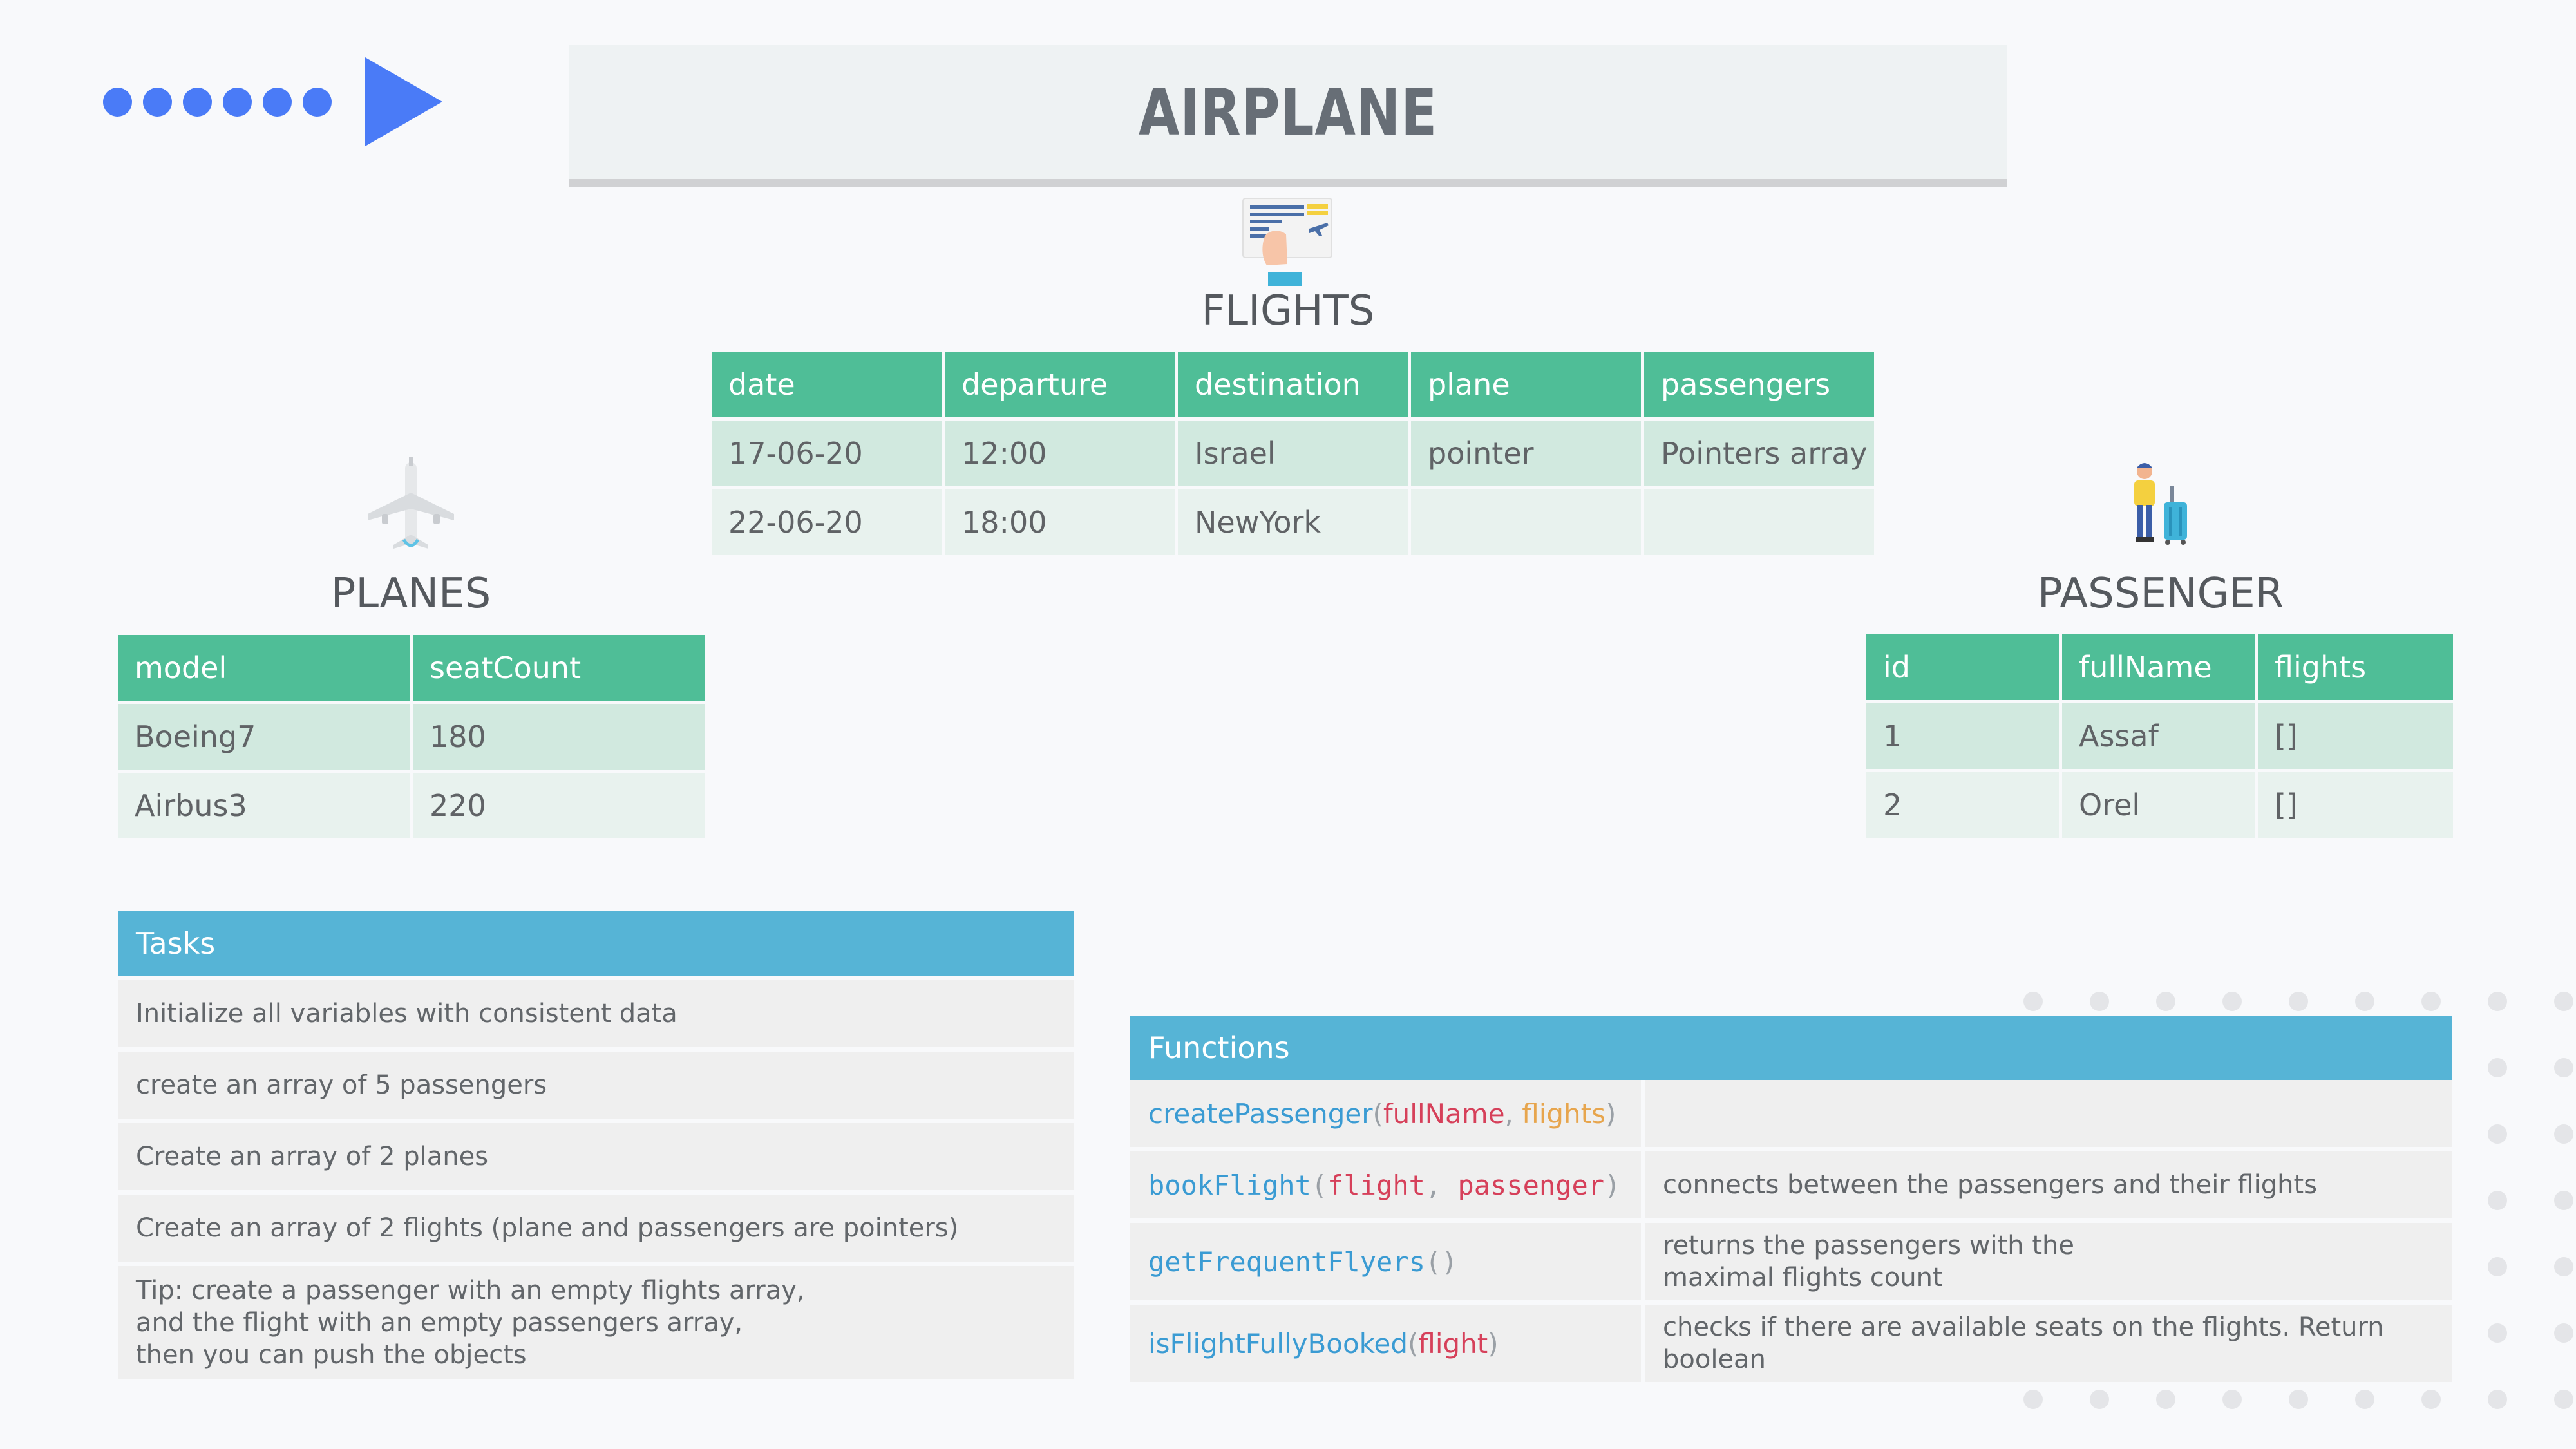  I want to click on functions-heading: Functions, so click(1791, 1048).